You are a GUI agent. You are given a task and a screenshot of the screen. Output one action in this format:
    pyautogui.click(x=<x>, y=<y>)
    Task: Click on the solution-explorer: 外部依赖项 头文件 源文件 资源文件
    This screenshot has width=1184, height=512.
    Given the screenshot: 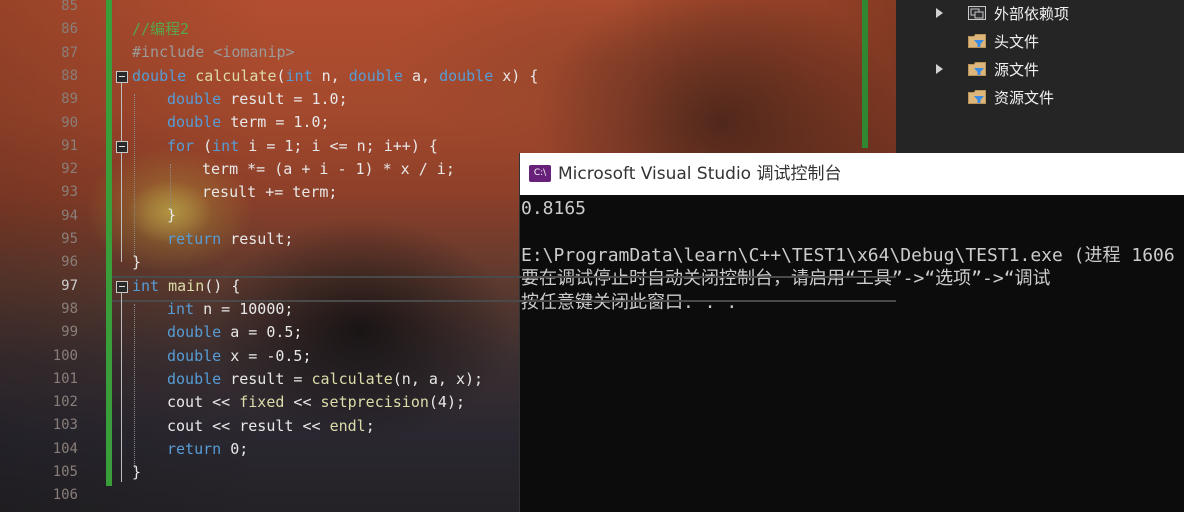 What is the action you would take?
    pyautogui.click(x=1040, y=80)
    